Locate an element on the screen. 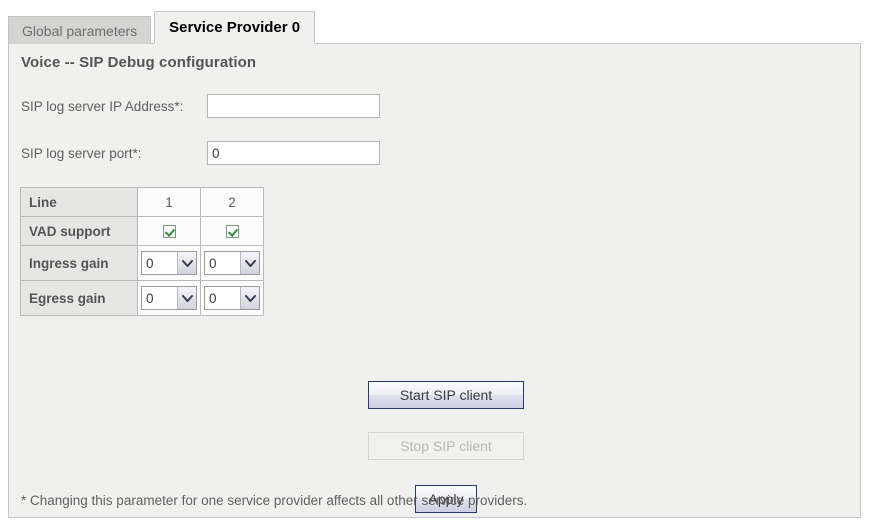  egress-gain-cell-line-1: 0 is located at coordinates (169, 298).